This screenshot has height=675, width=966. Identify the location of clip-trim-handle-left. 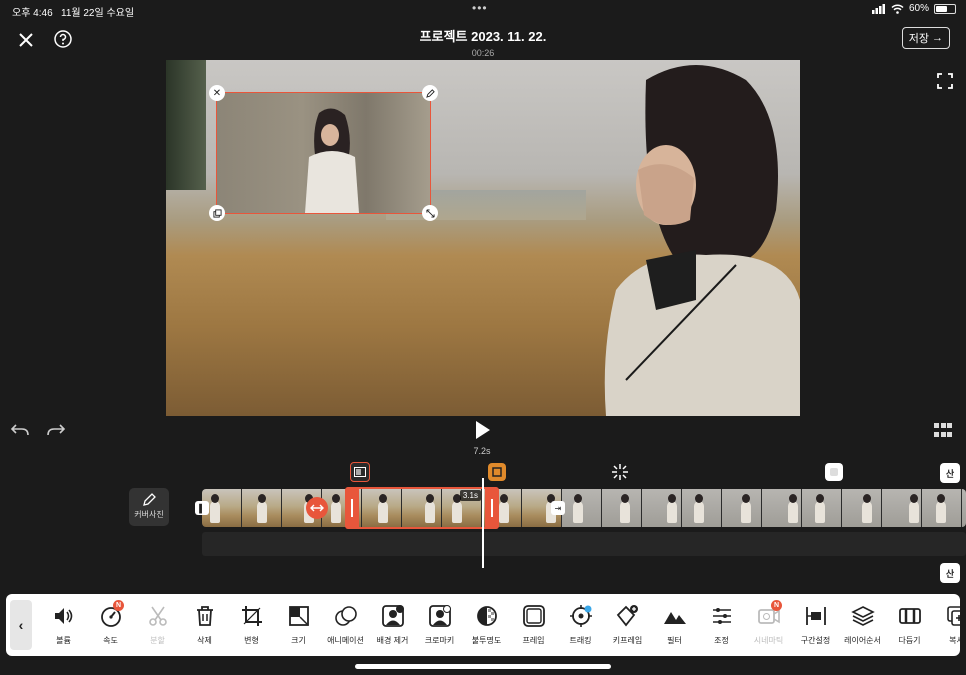
(352, 508).